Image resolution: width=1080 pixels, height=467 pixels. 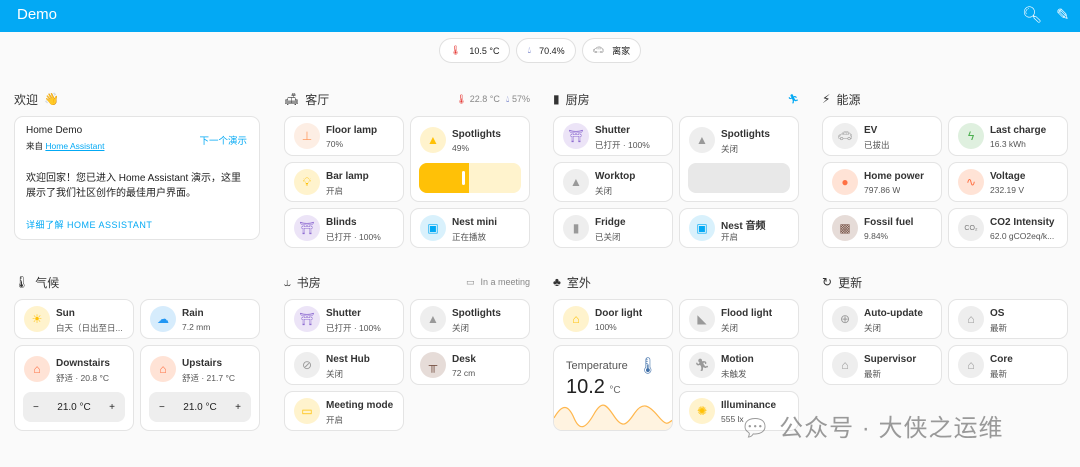 I want to click on tile-state: 70%, so click(x=335, y=144).